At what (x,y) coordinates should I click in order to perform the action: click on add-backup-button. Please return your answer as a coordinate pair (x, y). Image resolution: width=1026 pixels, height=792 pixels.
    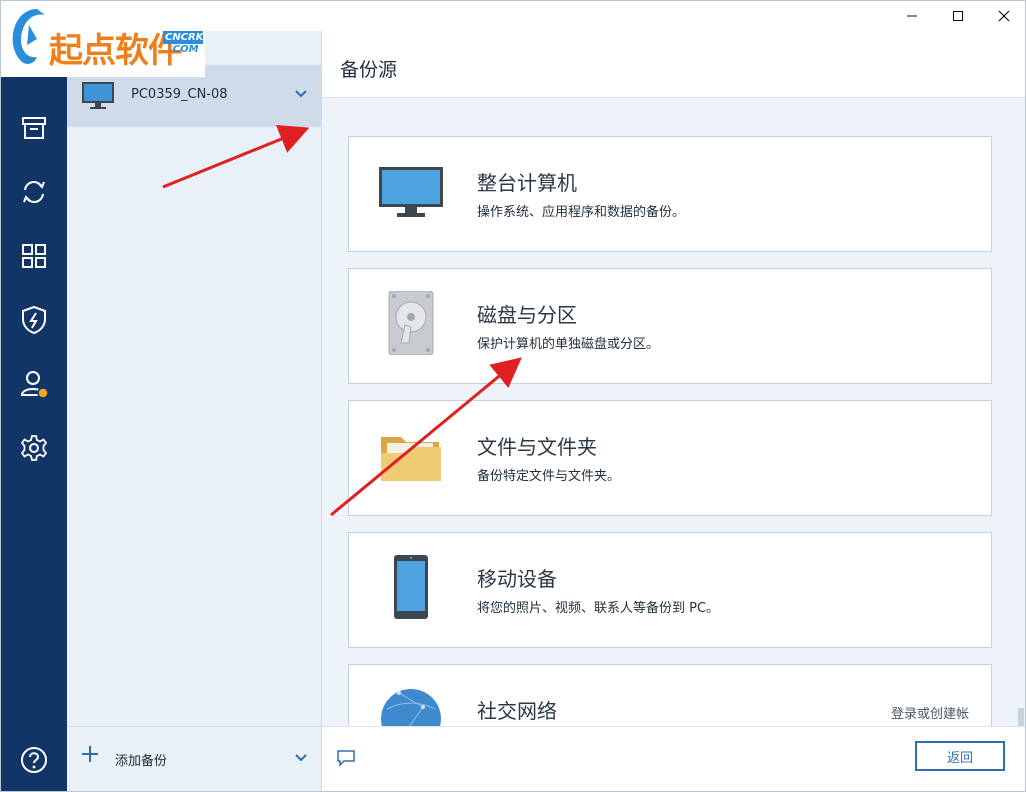
    Looking at the image, I should click on (90, 756).